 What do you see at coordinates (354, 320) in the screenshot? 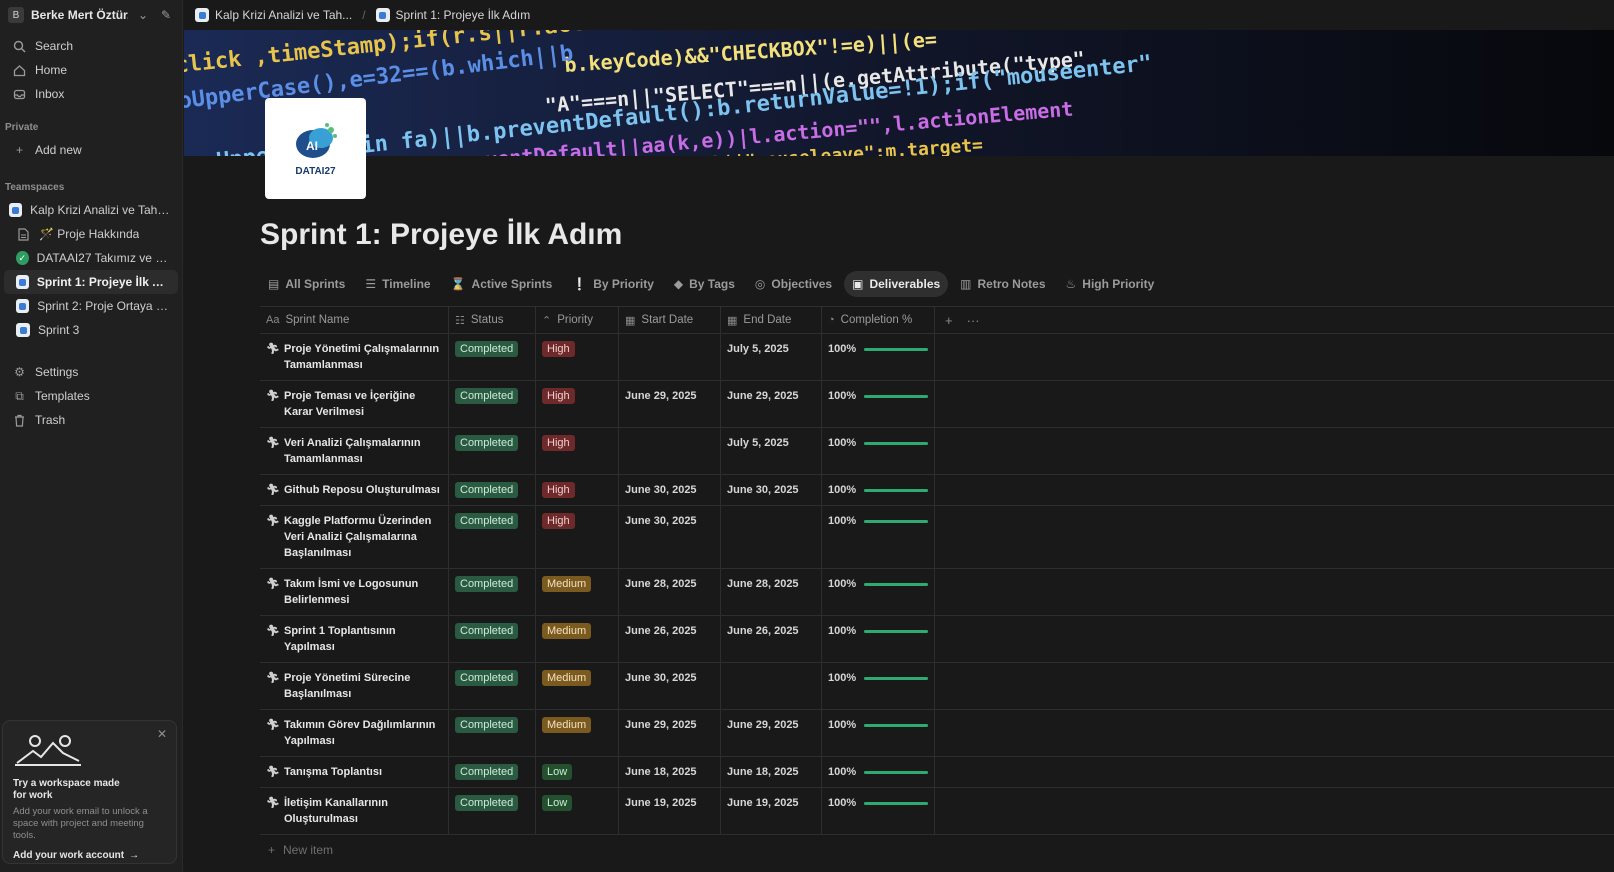
I see `column-sprint-name: Aa Sprint Name` at bounding box center [354, 320].